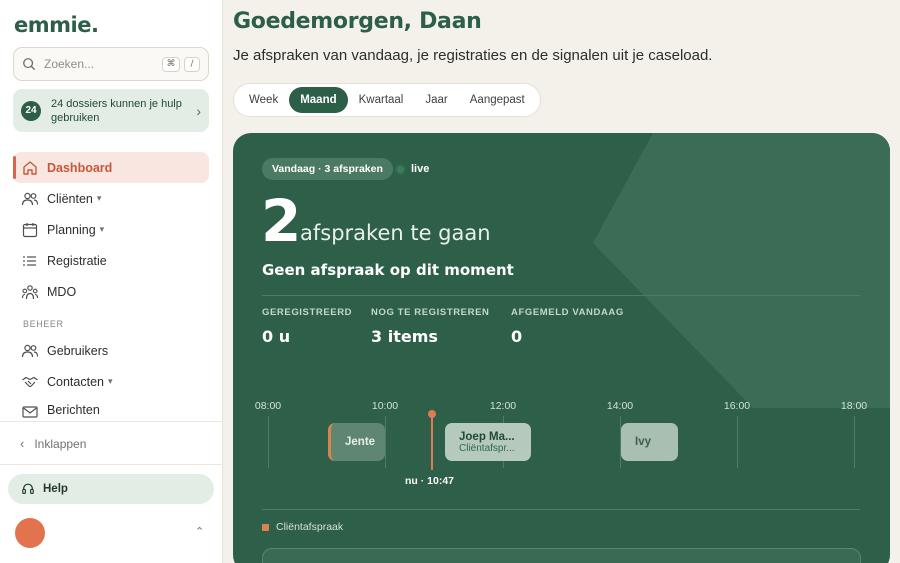  Describe the element at coordinates (385, 406) in the screenshot. I see `timeline-tick: 10:00` at that location.